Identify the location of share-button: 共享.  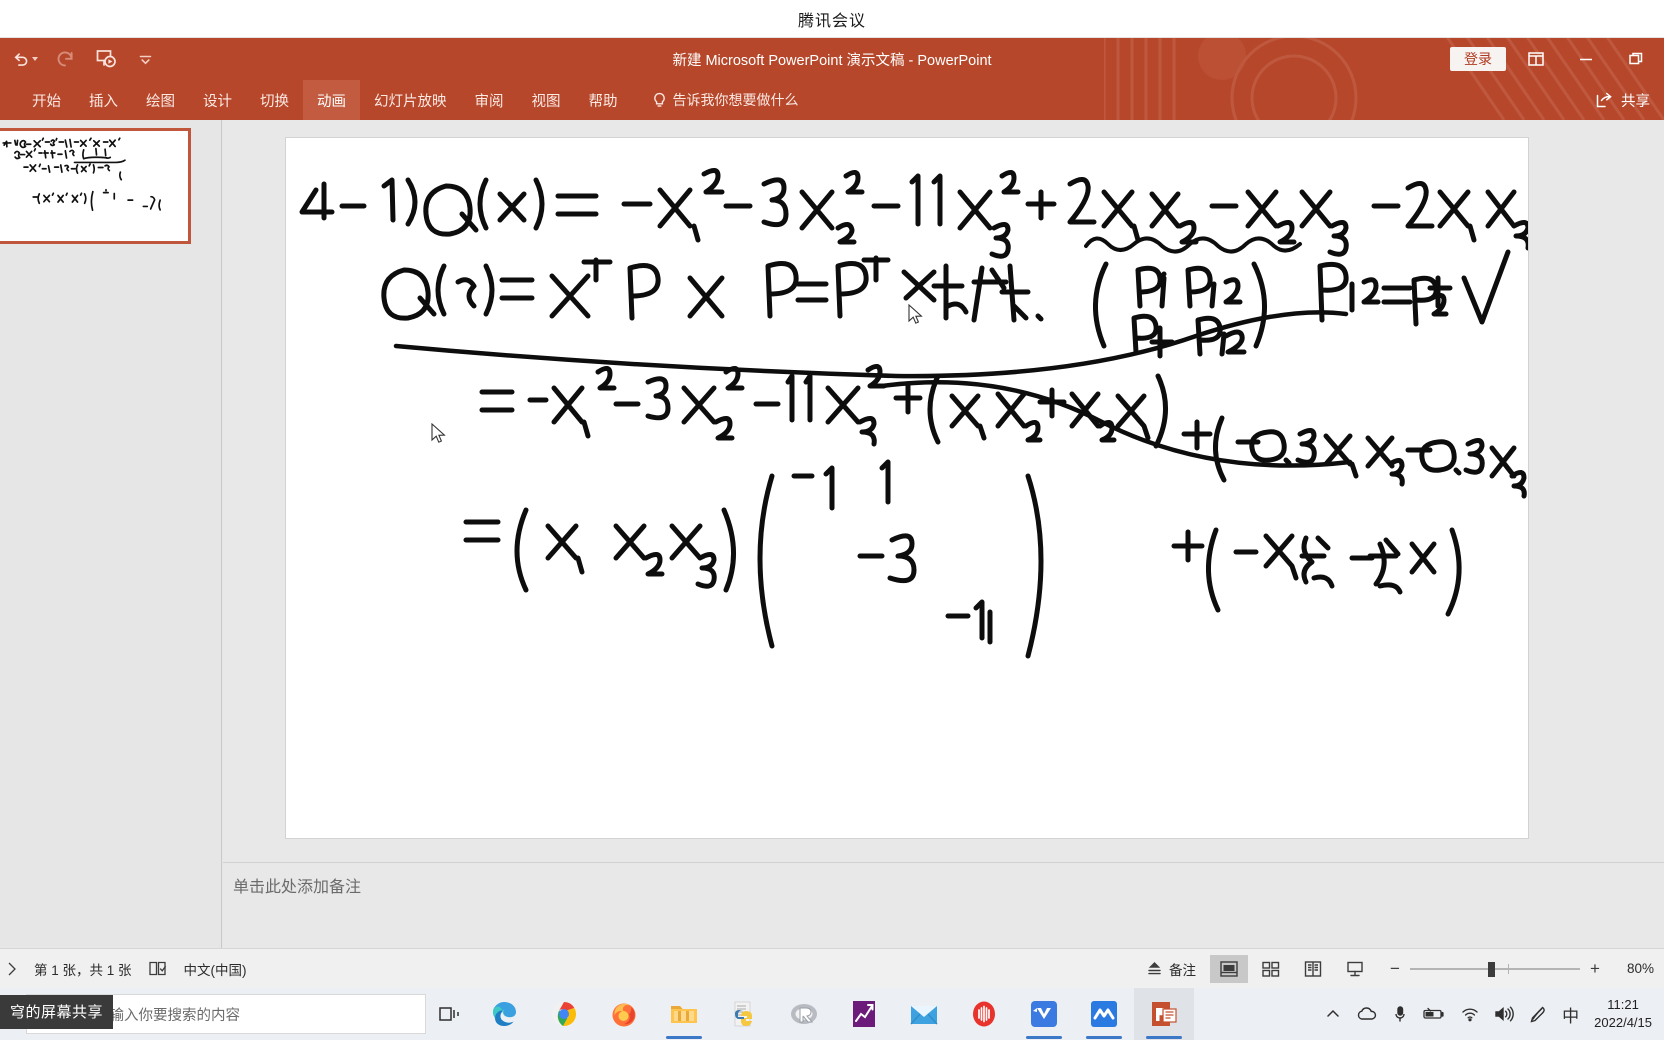
(1622, 100).